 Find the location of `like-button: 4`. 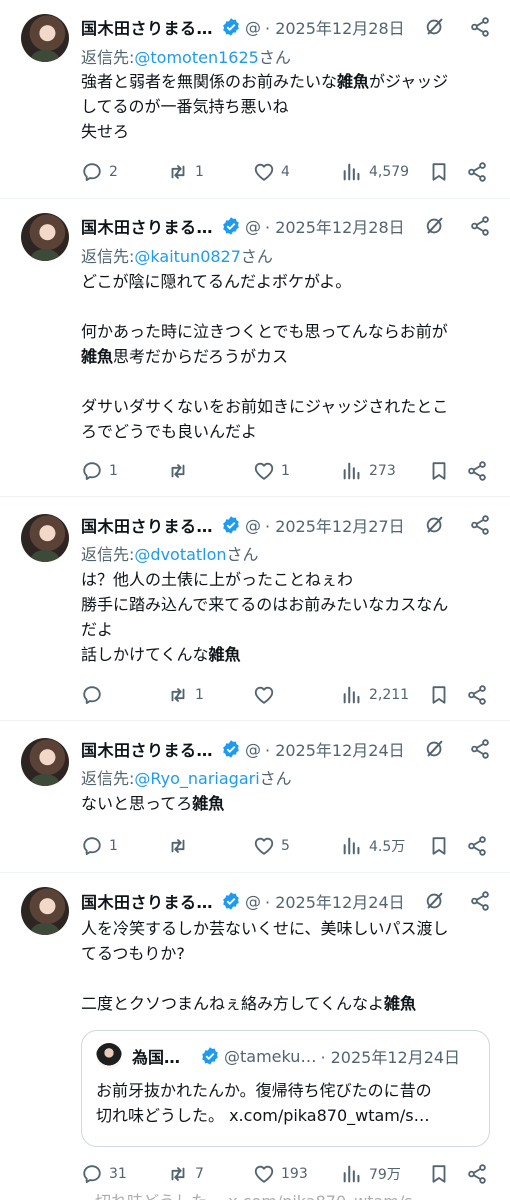

like-button: 4 is located at coordinates (271, 172).